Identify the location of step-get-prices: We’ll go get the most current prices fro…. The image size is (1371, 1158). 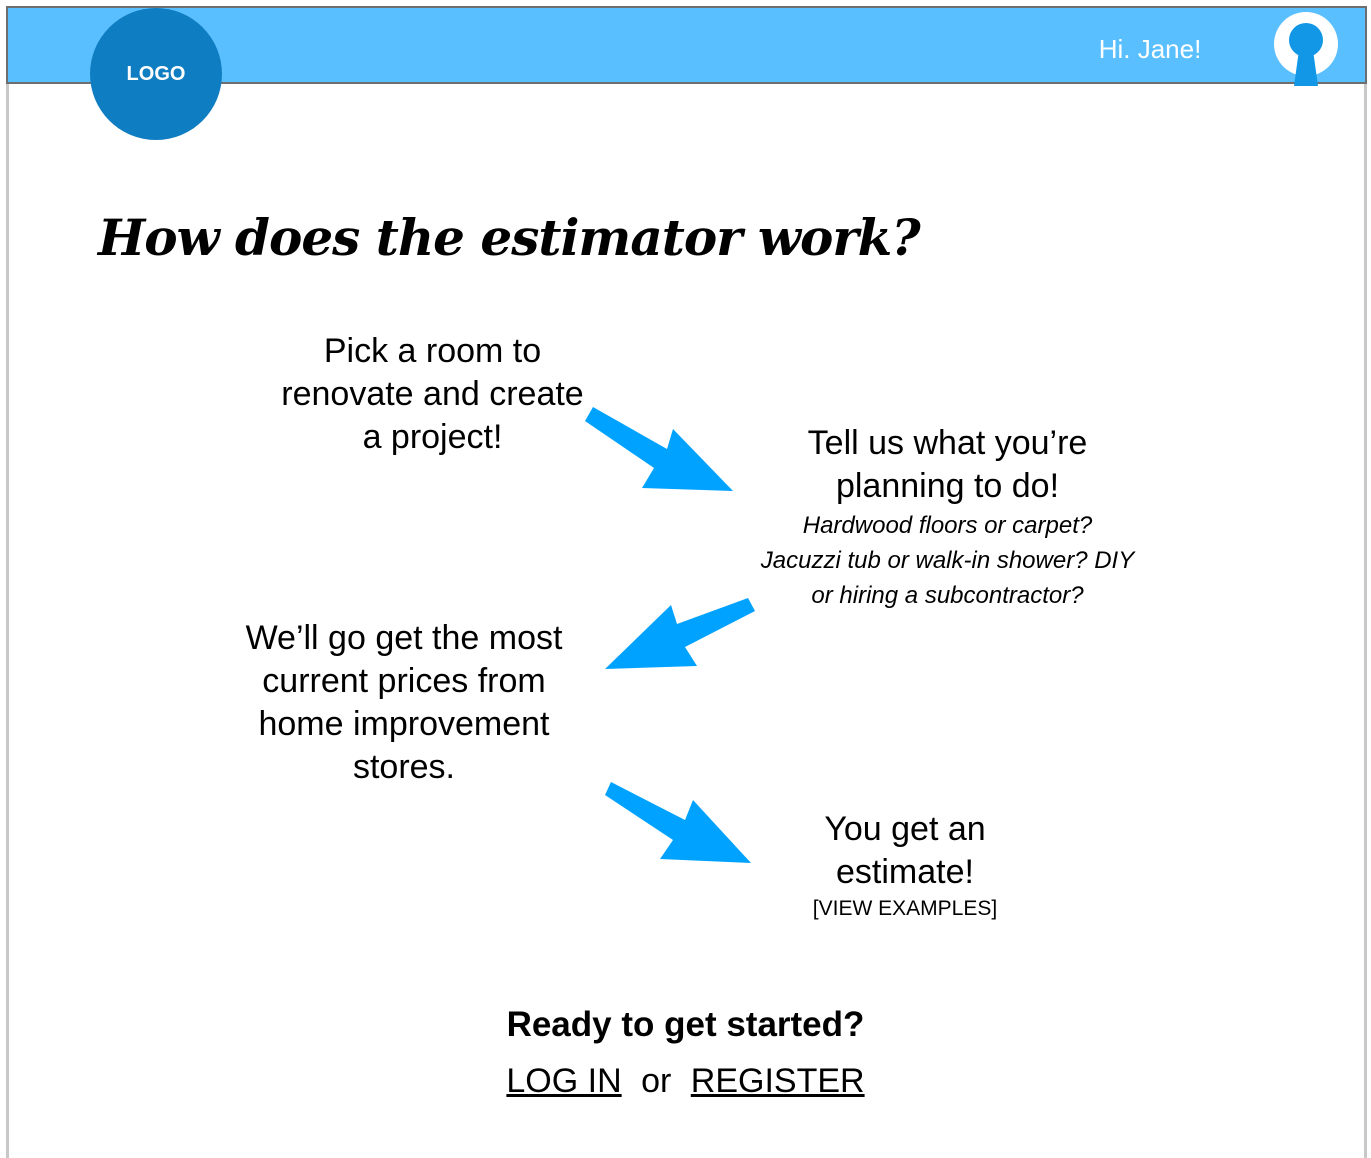
(404, 703).